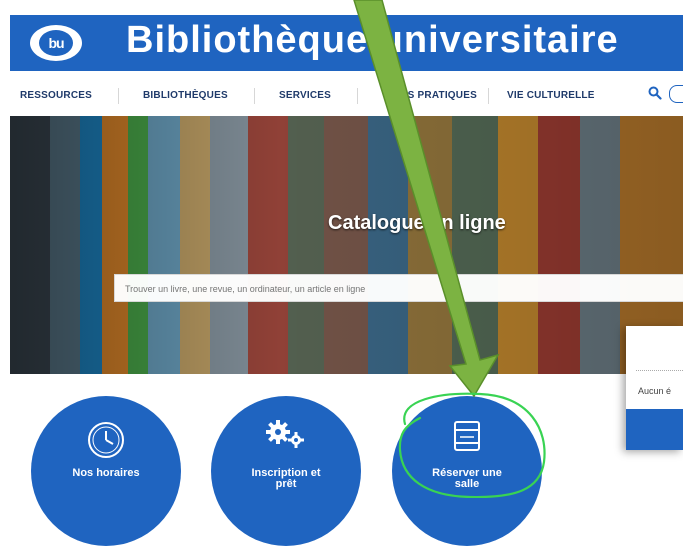 This screenshot has height=546, width=683. What do you see at coordinates (417, 223) in the screenshot?
I see `catalogue-heading: Catalogue en ligne` at bounding box center [417, 223].